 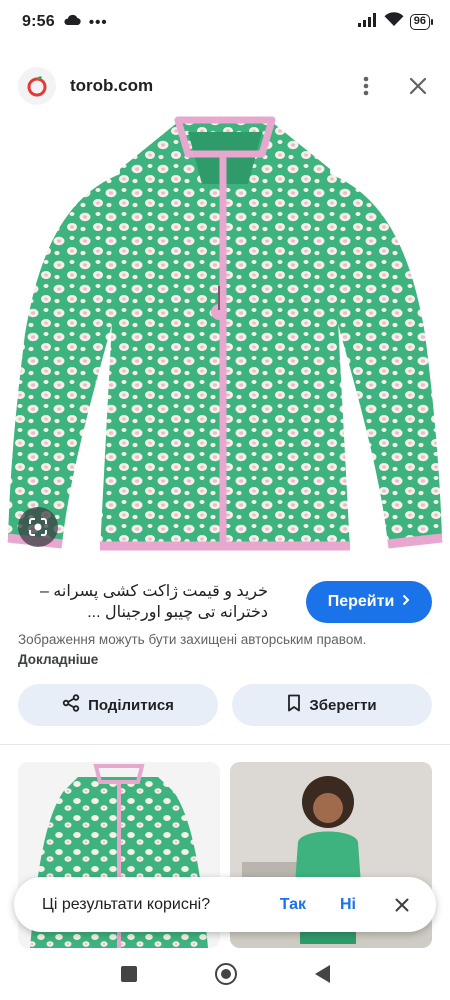 I want to click on nav-home-icon, so click(x=225, y=974).